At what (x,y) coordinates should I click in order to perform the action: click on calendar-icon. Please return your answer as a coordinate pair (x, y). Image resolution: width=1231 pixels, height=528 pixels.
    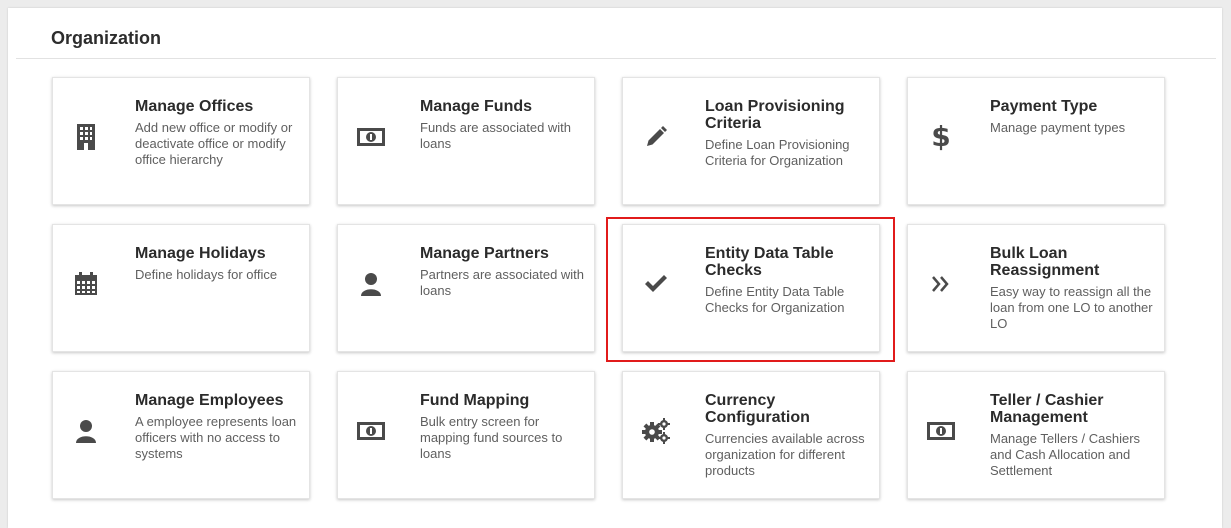
    Looking at the image, I should click on (86, 284).